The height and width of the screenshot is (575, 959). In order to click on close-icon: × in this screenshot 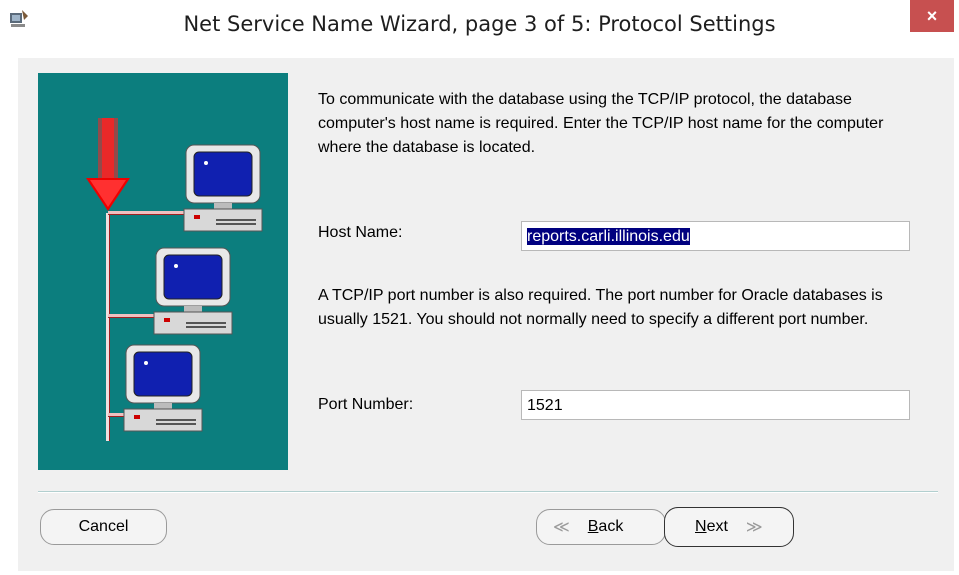, I will do `click(932, 15)`.